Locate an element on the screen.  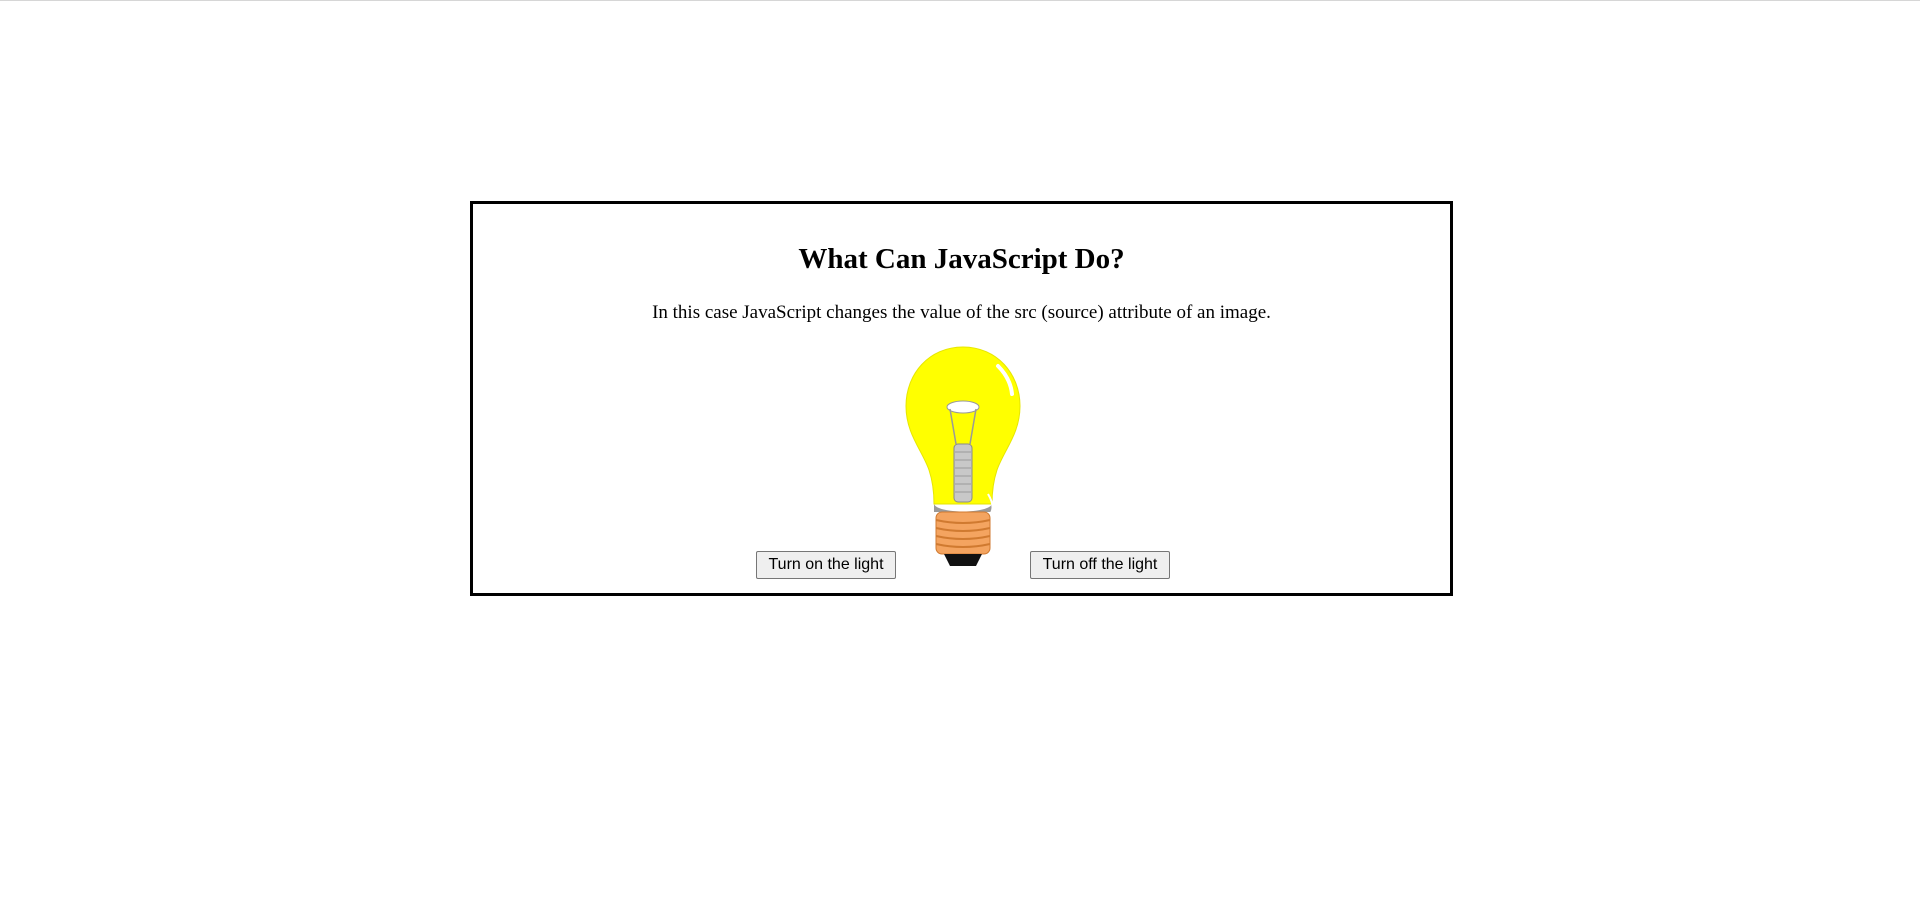
turn-on-light-button: Turn on the light is located at coordinates (826, 565).